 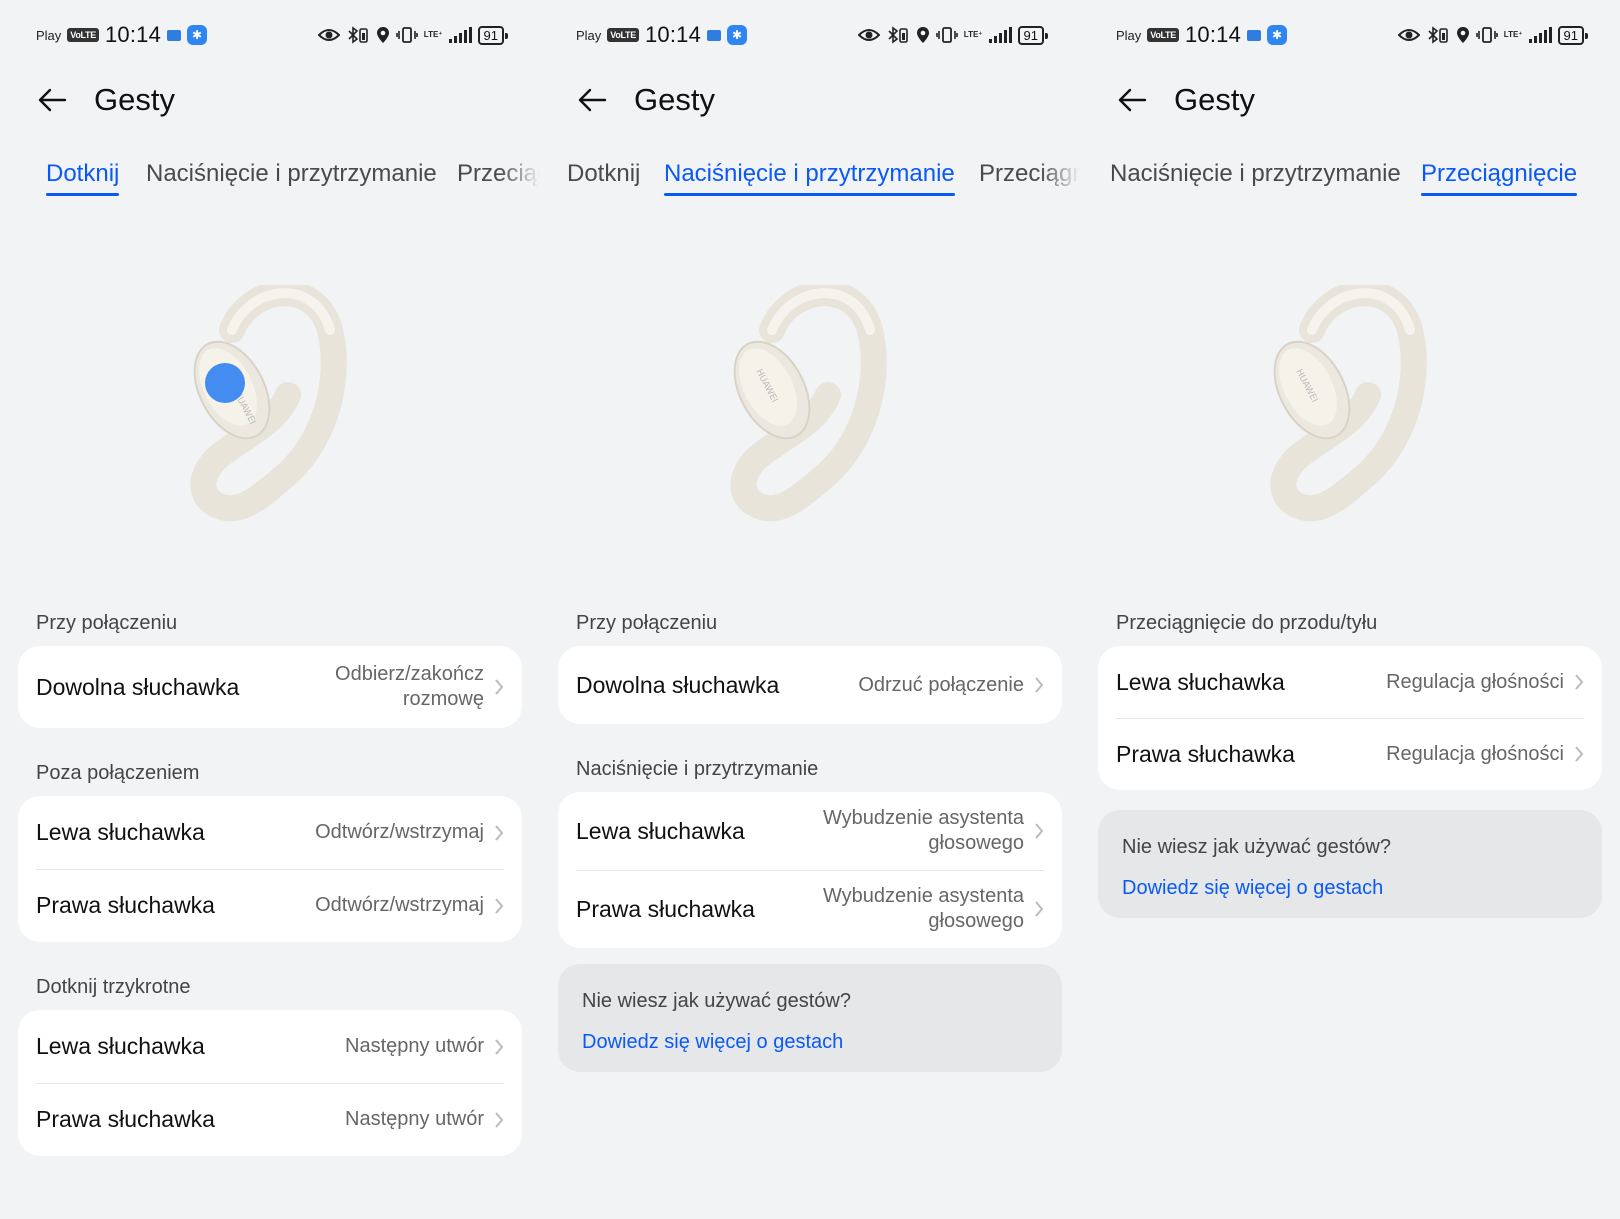 What do you see at coordinates (113, 987) in the screenshot?
I see `section-label-triple-tap: Dotknij trzykrotne` at bounding box center [113, 987].